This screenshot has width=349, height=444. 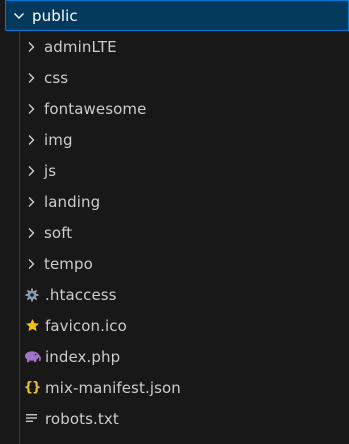 What do you see at coordinates (174, 108) in the screenshot?
I see `folder-fontawesome: fontawesome` at bounding box center [174, 108].